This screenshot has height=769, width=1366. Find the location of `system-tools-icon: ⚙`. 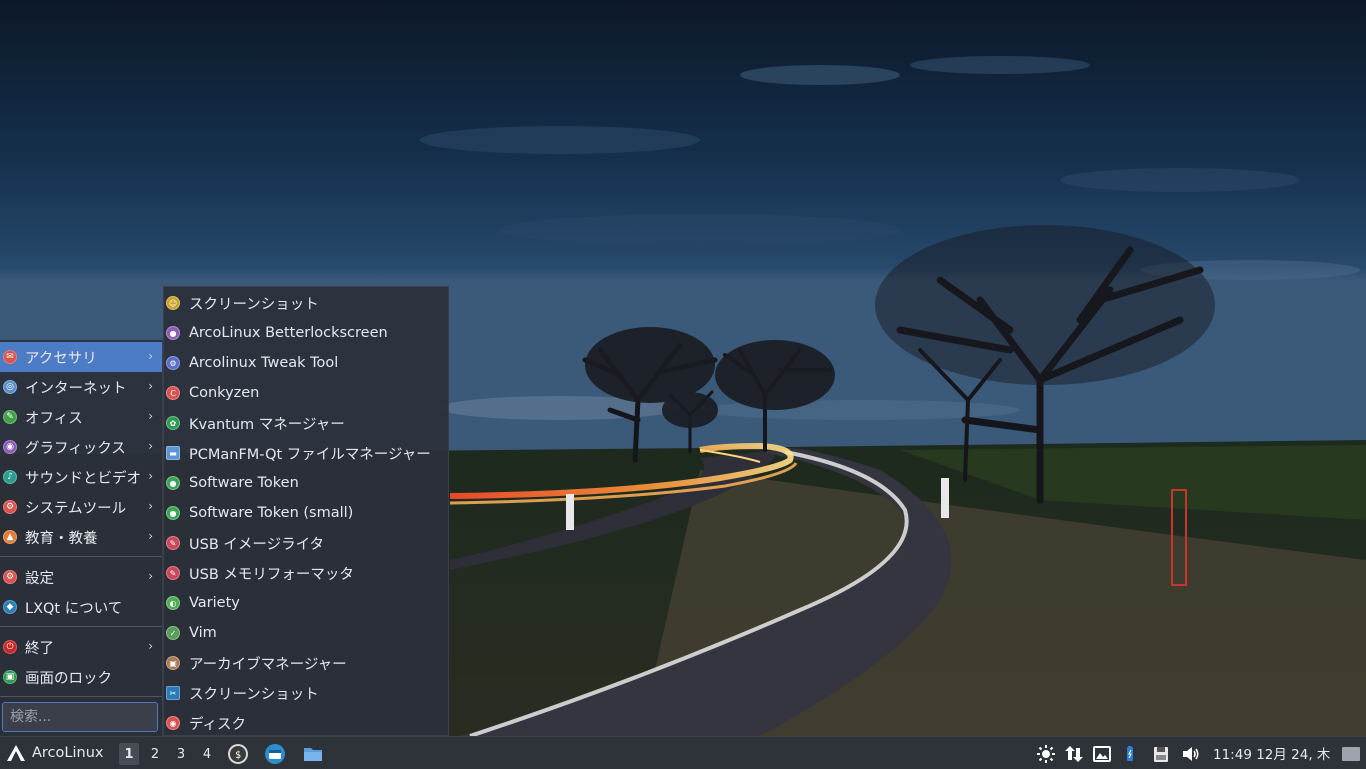

system-tools-icon: ⚙ is located at coordinates (10, 507).